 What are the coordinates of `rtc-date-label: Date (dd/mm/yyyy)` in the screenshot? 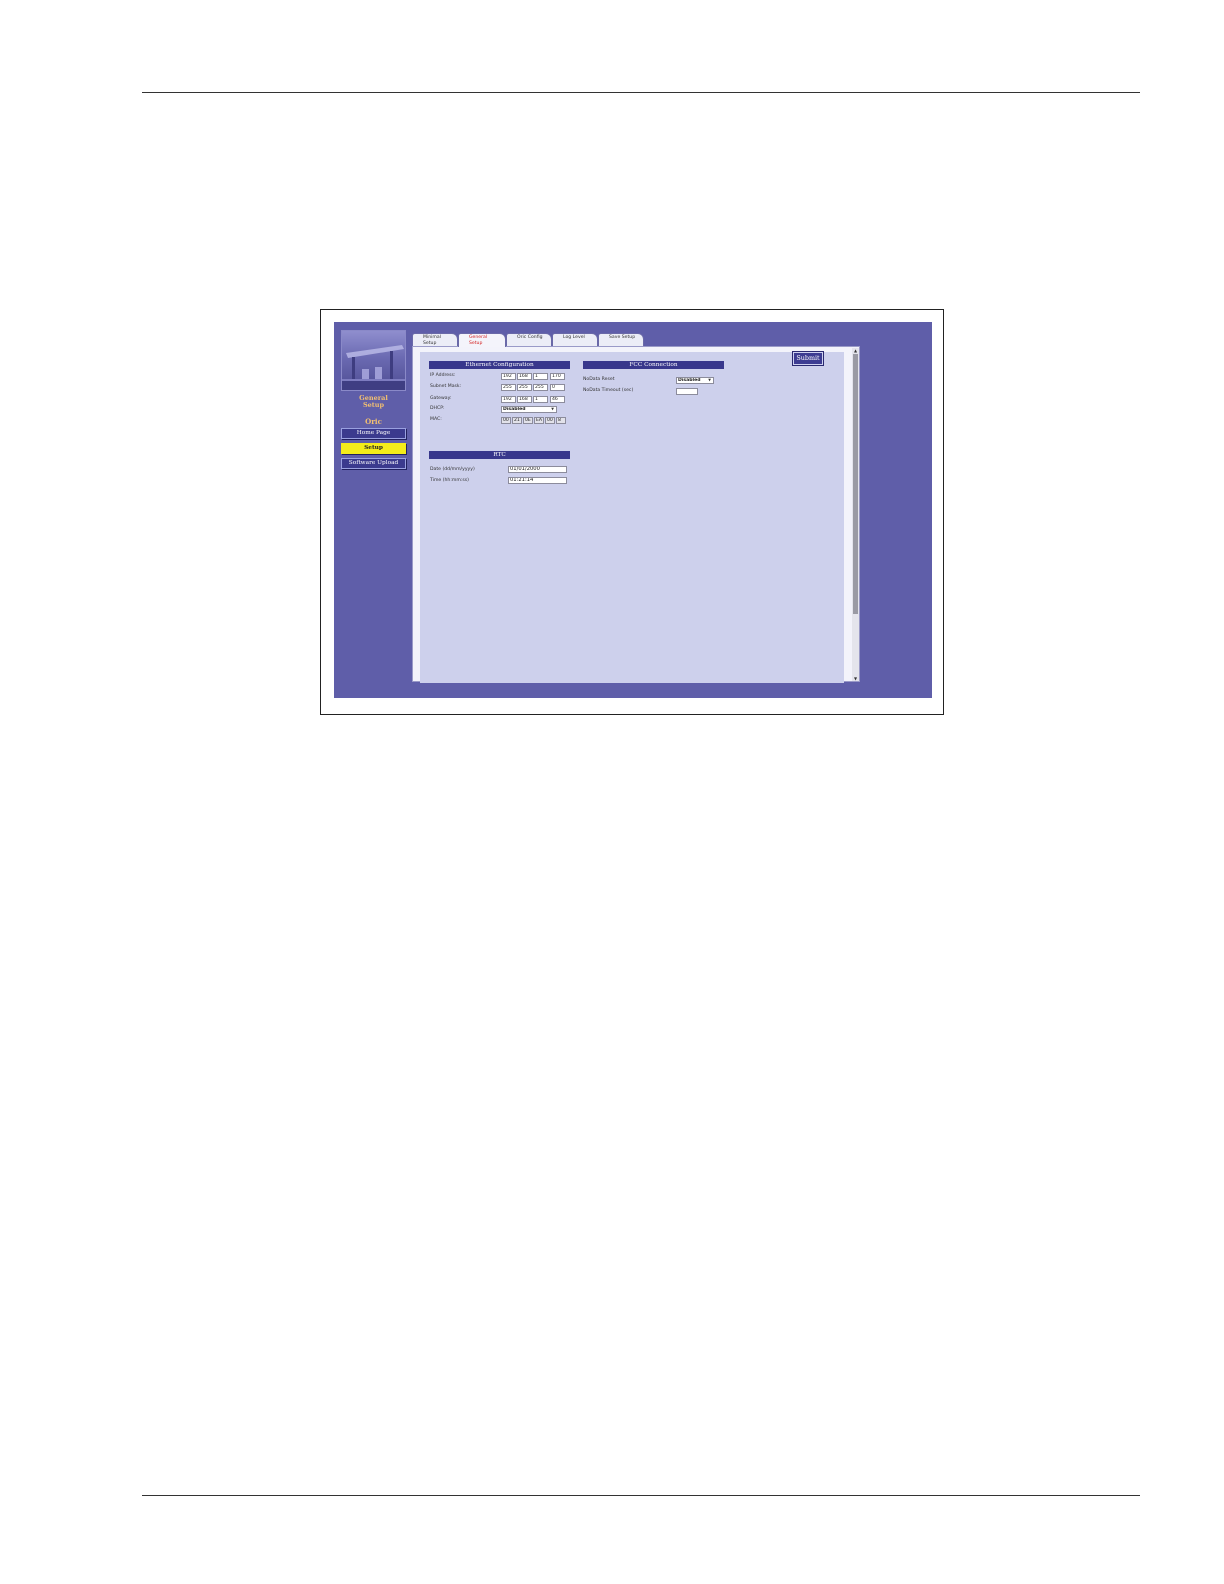 It's located at (452, 469).